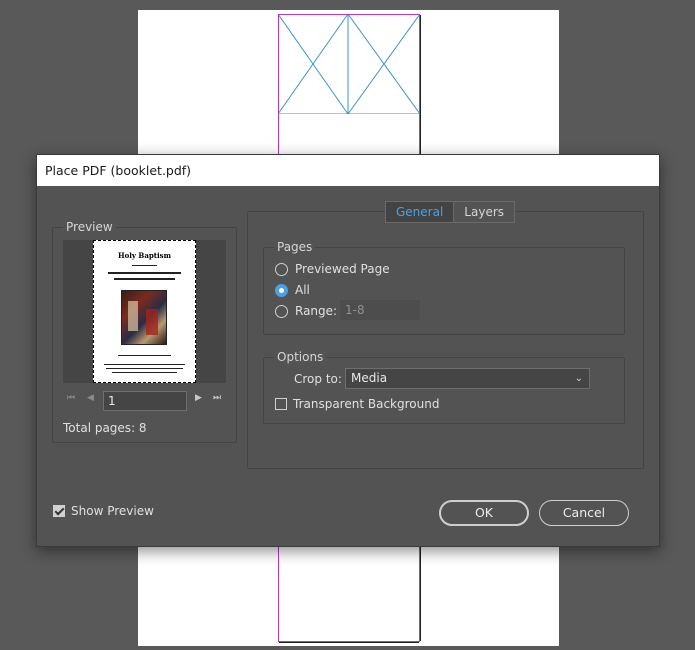 The height and width of the screenshot is (650, 695). What do you see at coordinates (59, 511) in the screenshot?
I see `show-preview-checkbox` at bounding box center [59, 511].